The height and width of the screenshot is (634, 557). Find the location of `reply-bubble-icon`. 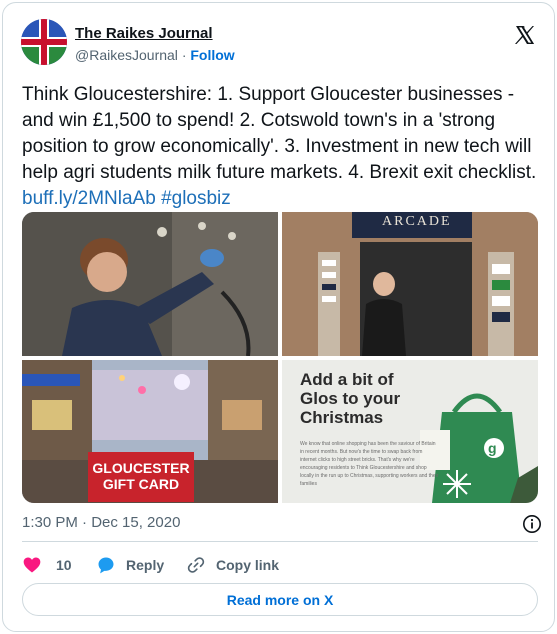

reply-bubble-icon is located at coordinates (106, 565).